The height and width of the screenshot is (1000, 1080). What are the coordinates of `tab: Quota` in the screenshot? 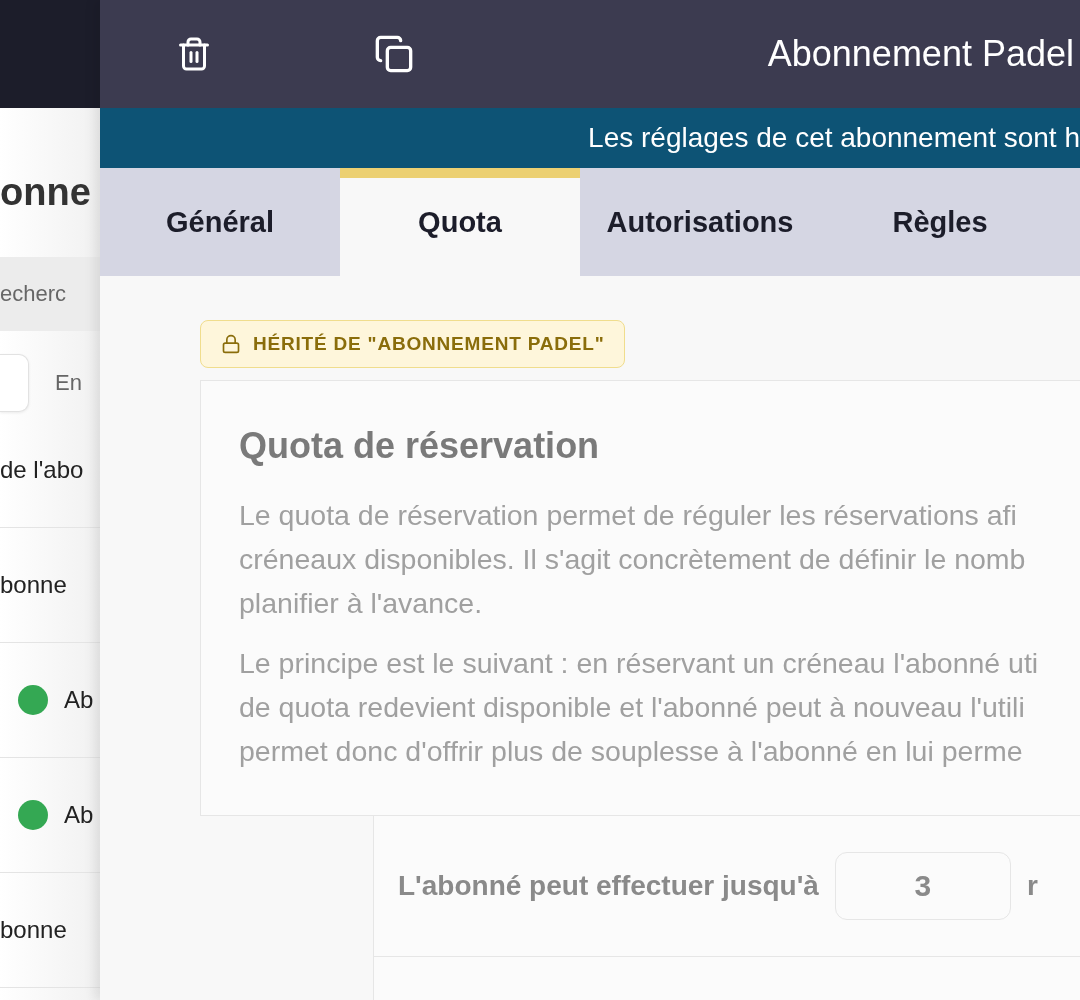 It's located at (460, 222).